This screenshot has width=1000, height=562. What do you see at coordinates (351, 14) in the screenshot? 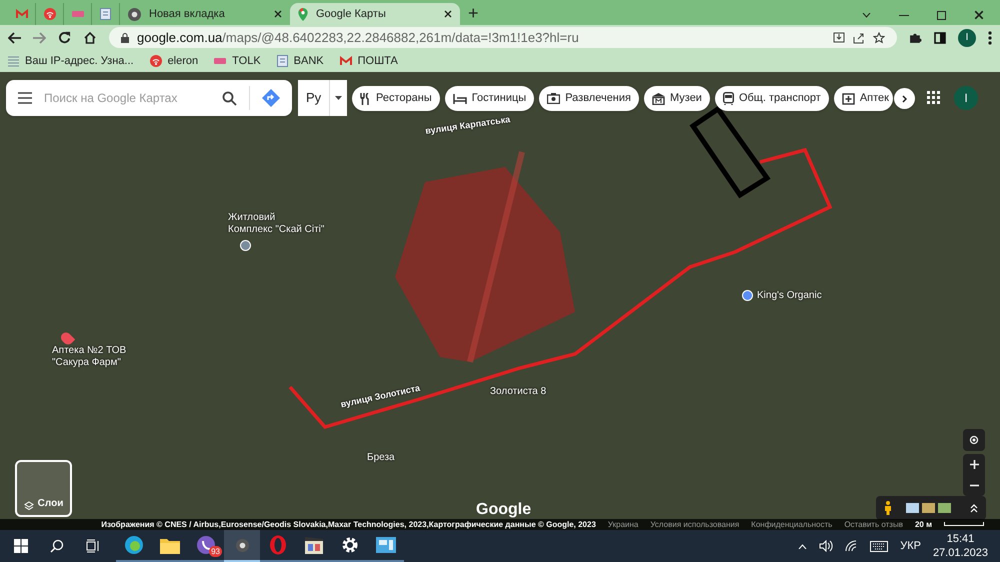
I see `tab-title: Google Карты` at bounding box center [351, 14].